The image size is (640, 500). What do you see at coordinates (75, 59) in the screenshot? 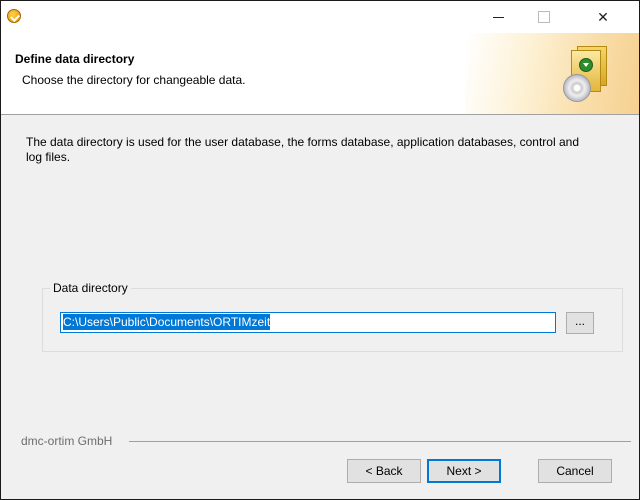
I see `page-title: Define data directory` at bounding box center [75, 59].